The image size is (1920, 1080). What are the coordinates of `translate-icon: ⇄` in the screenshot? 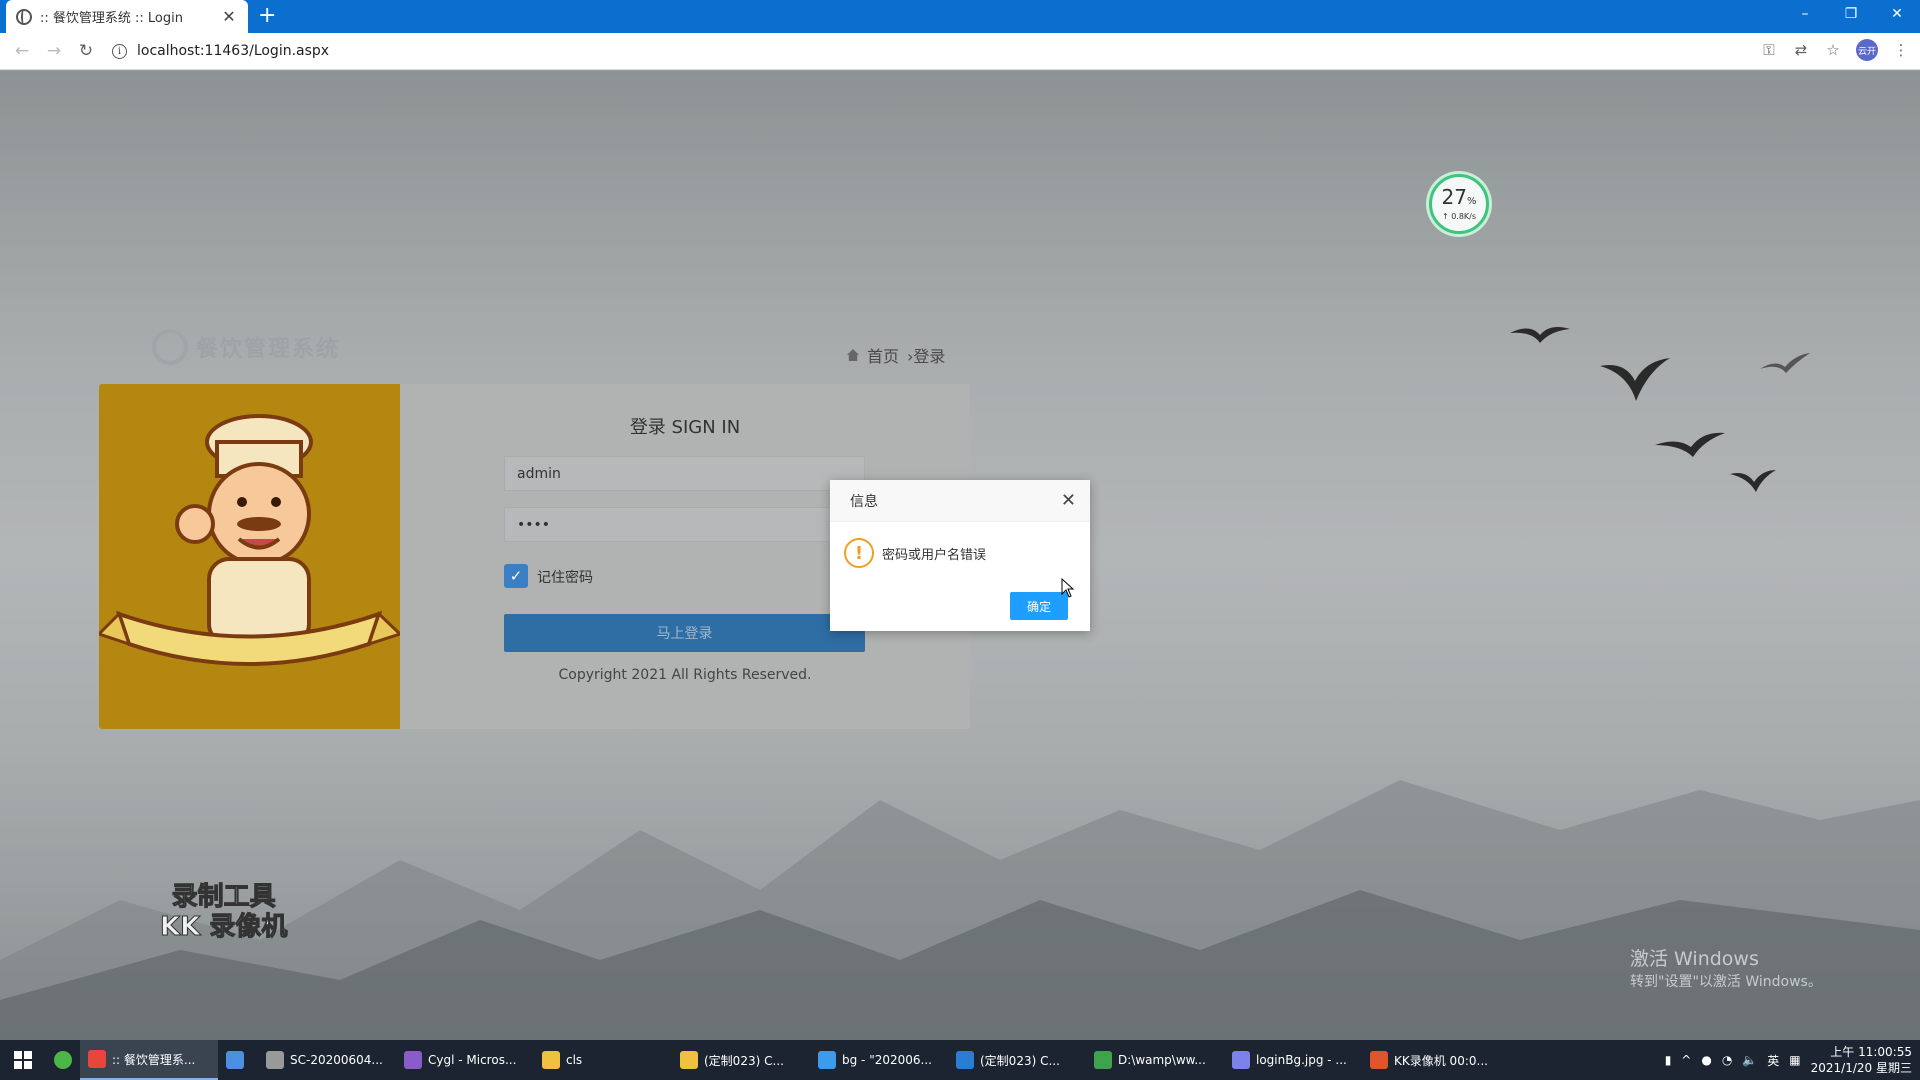 It's located at (1801, 50).